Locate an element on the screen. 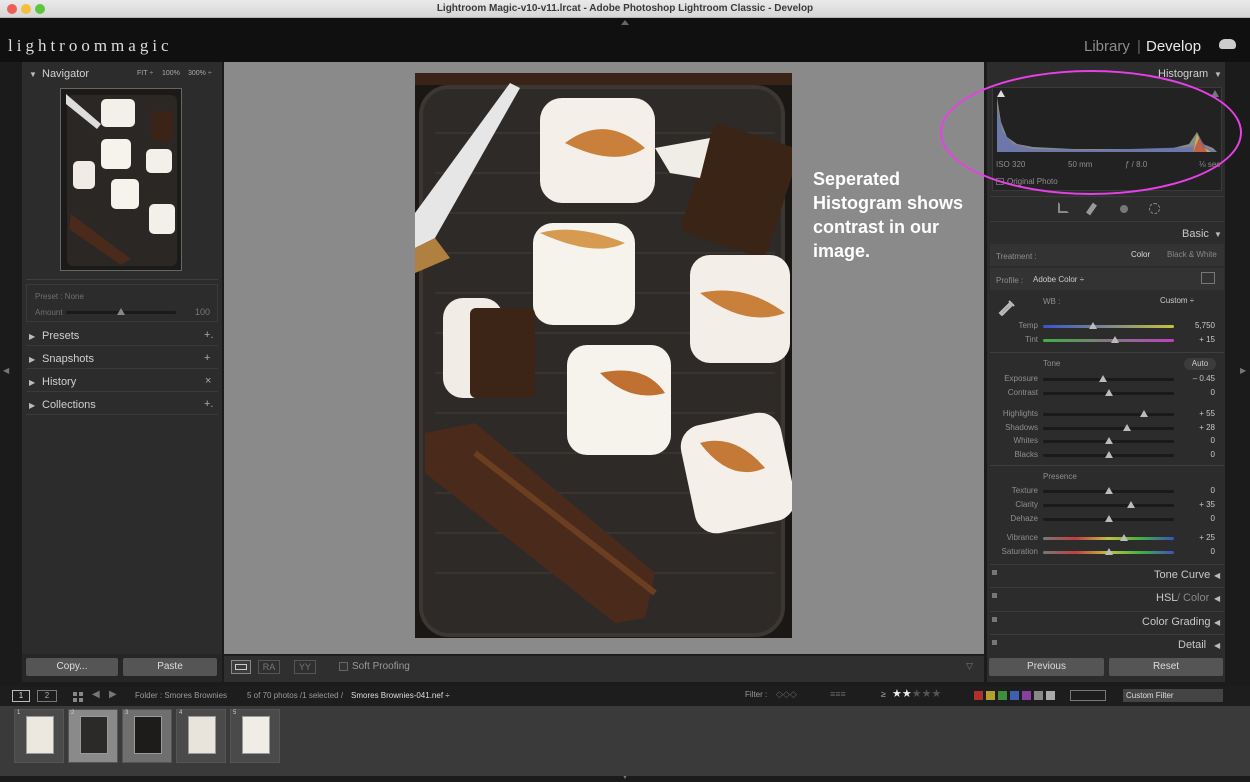 This screenshot has height=782, width=1250. collections-panel-header: ▶ Collections +. is located at coordinates (122, 405).